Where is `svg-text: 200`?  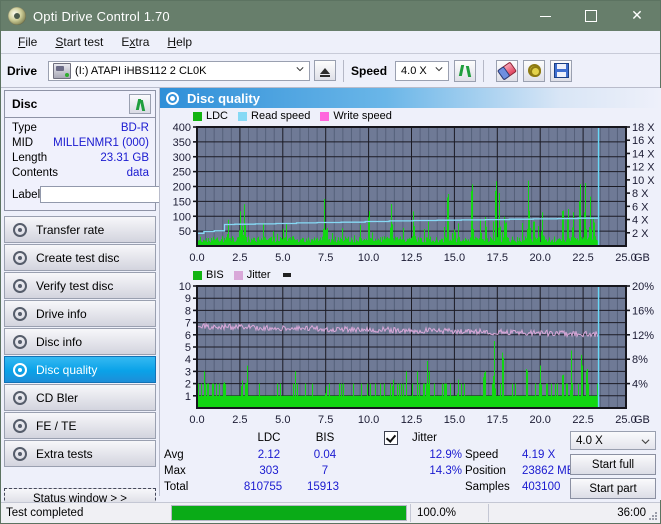 svg-text: 200 is located at coordinates (182, 188).